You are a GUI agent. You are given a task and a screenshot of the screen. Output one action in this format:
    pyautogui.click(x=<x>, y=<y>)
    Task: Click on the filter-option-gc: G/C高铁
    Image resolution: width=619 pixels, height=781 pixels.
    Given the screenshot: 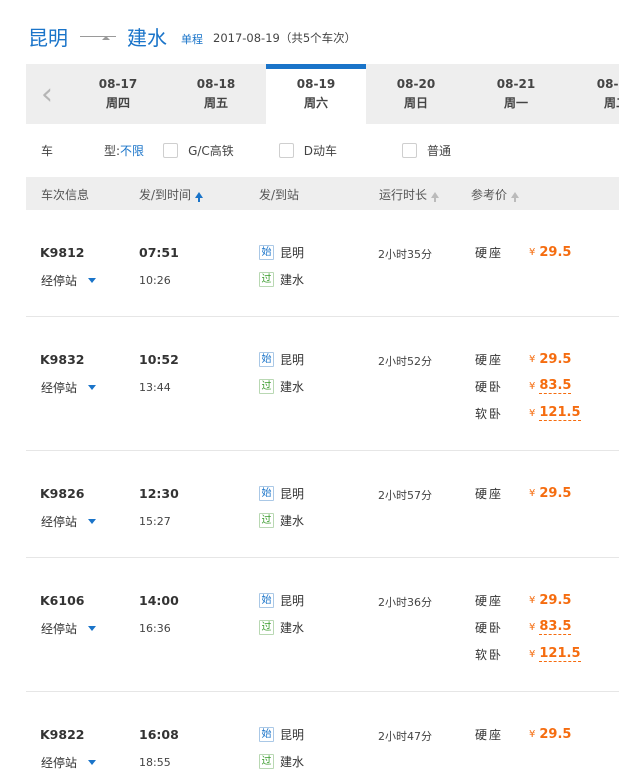 What is the action you would take?
    pyautogui.click(x=198, y=150)
    